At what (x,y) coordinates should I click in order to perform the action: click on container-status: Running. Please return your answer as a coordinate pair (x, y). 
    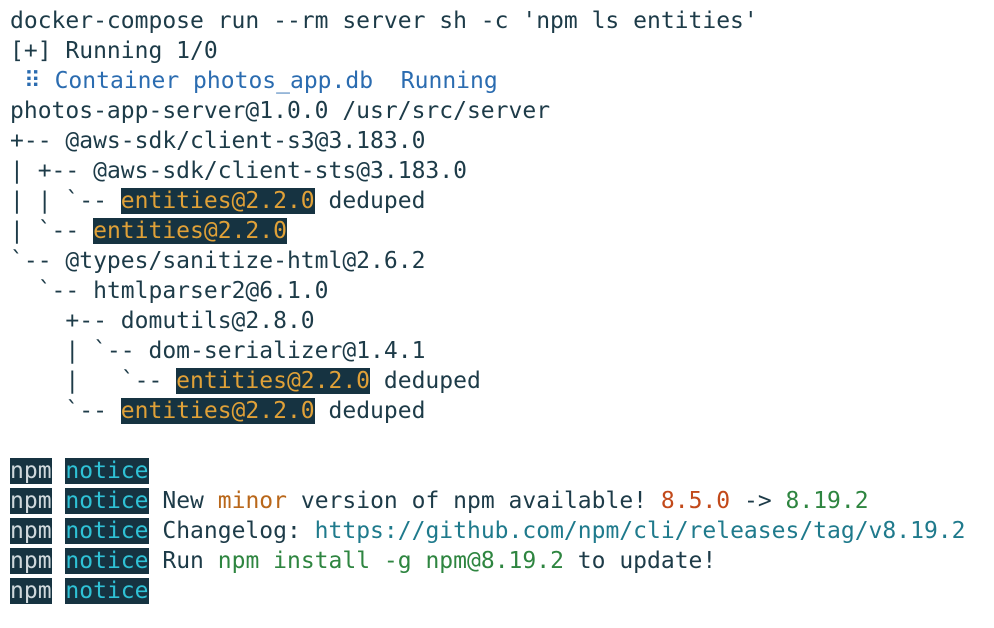
    Looking at the image, I should click on (449, 81).